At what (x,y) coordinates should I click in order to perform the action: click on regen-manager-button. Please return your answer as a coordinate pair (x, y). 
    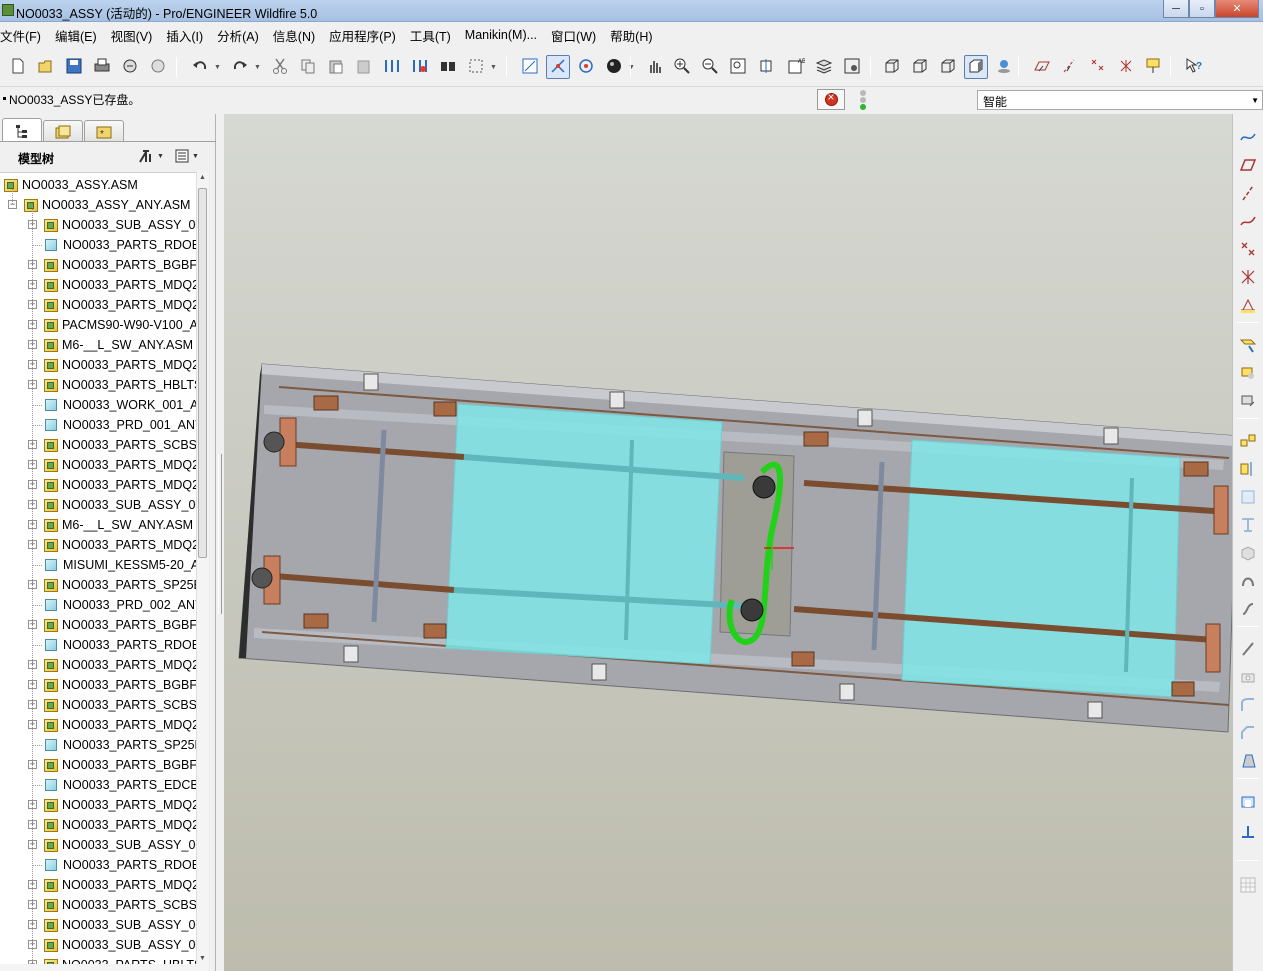
    Looking at the image, I should click on (420, 67).